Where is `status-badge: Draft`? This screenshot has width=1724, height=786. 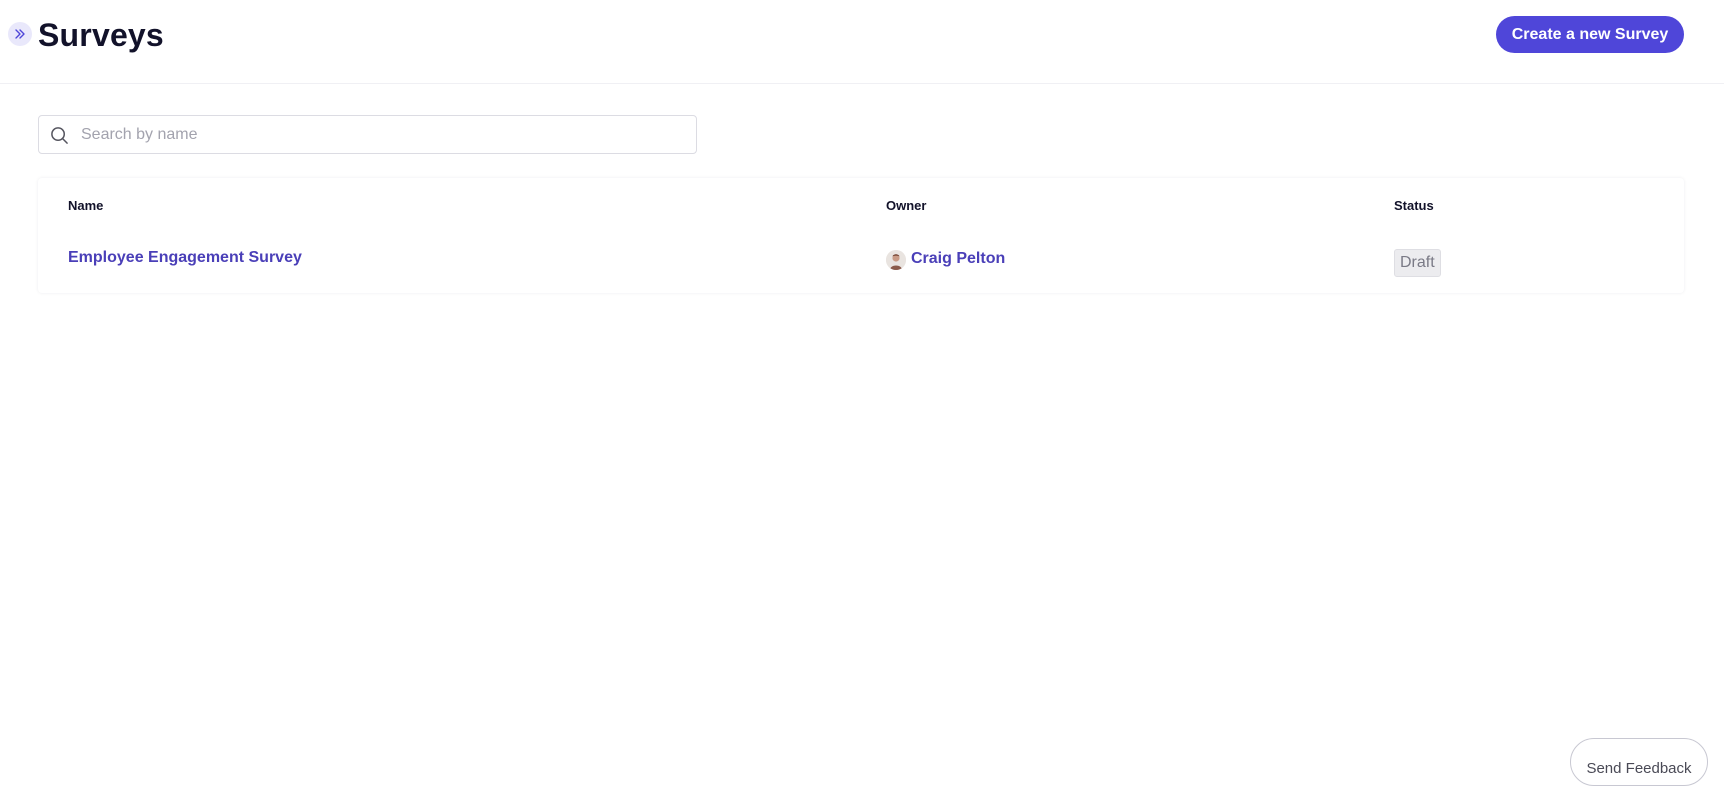 status-badge: Draft is located at coordinates (1417, 263).